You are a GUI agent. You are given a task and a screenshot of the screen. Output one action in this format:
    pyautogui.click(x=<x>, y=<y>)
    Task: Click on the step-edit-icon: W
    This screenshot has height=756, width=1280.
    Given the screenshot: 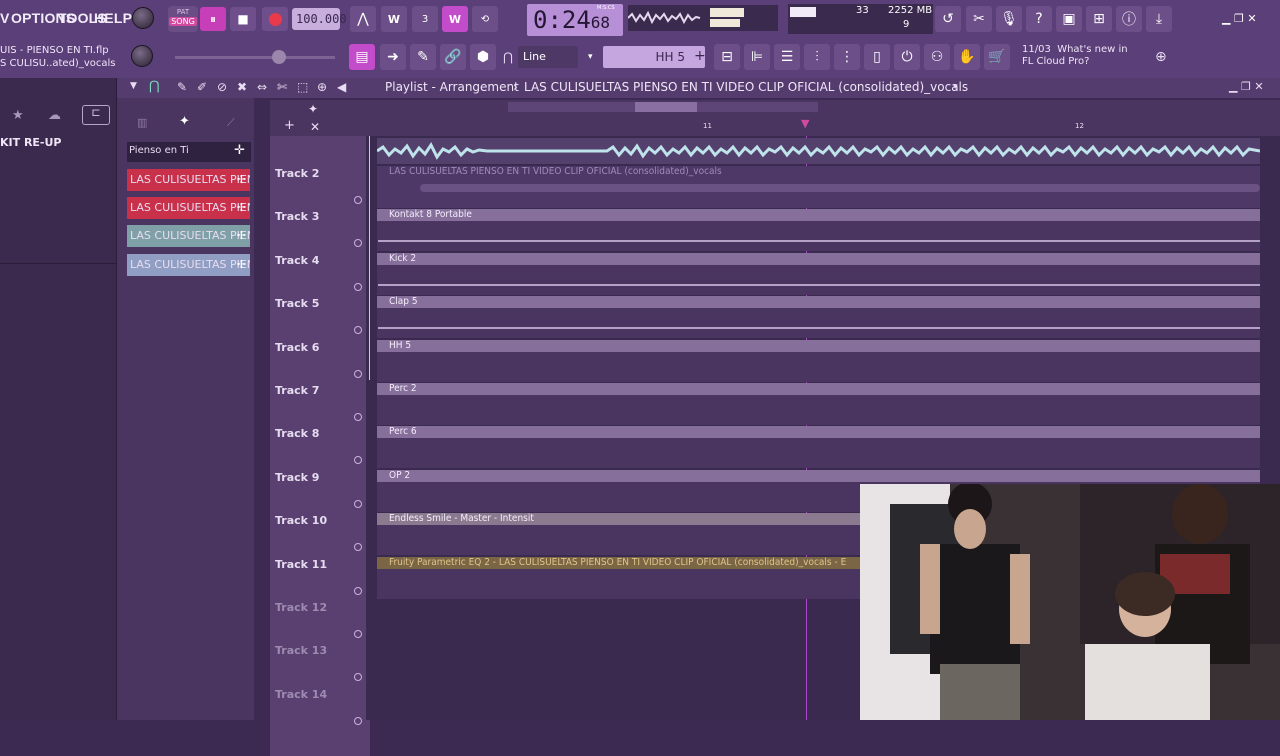 What is the action you would take?
    pyautogui.click(x=455, y=19)
    